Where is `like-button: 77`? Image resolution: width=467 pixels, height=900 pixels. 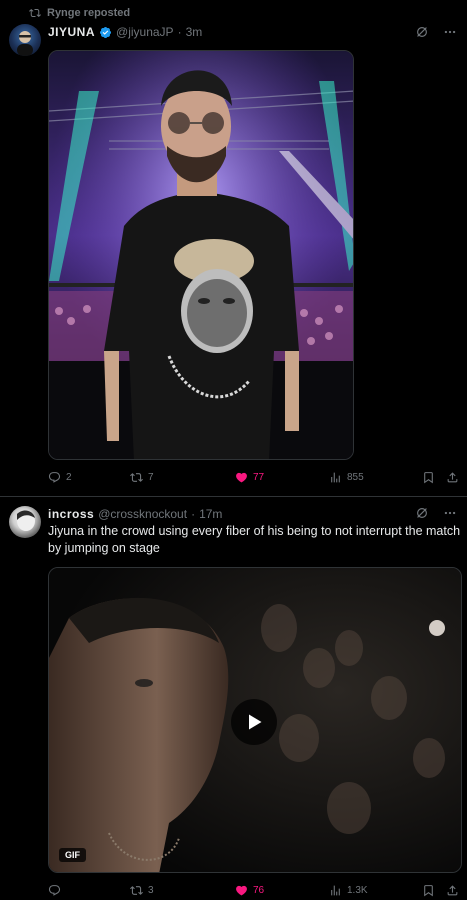
like-button: 77 is located at coordinates (249, 477).